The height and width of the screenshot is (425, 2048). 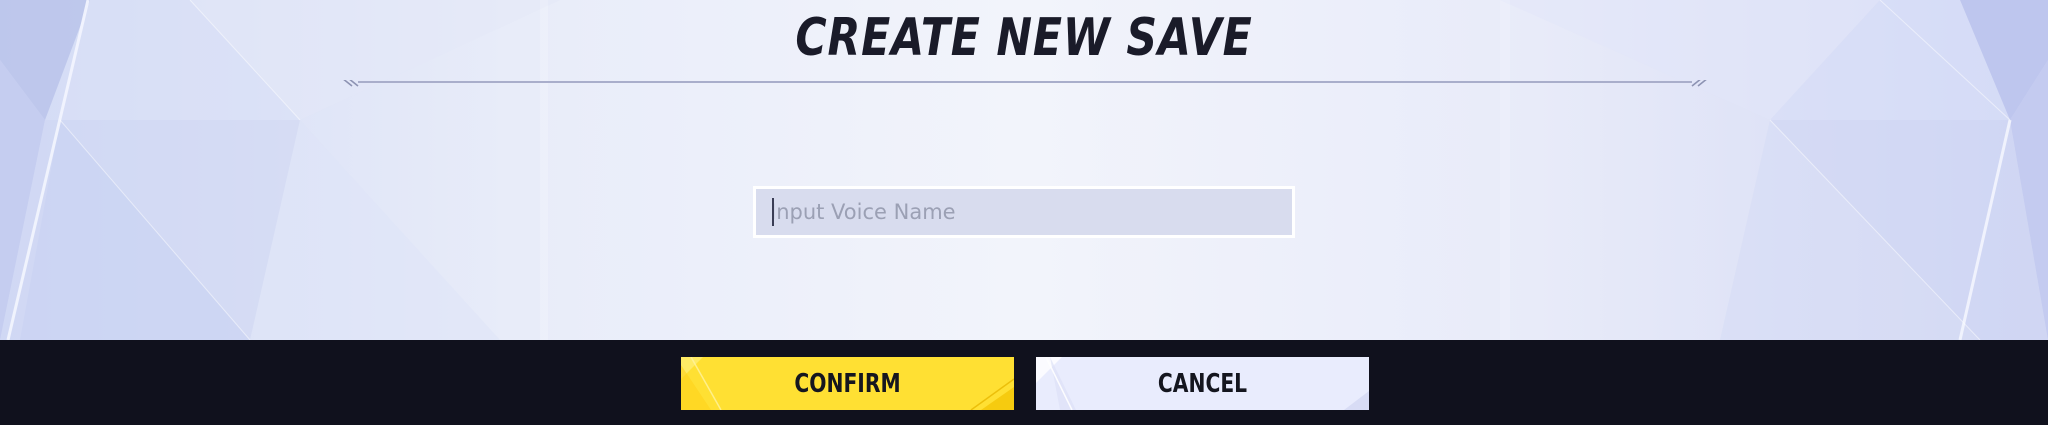 I want to click on cancel-button-label: CANCEL, so click(x=1202, y=383).